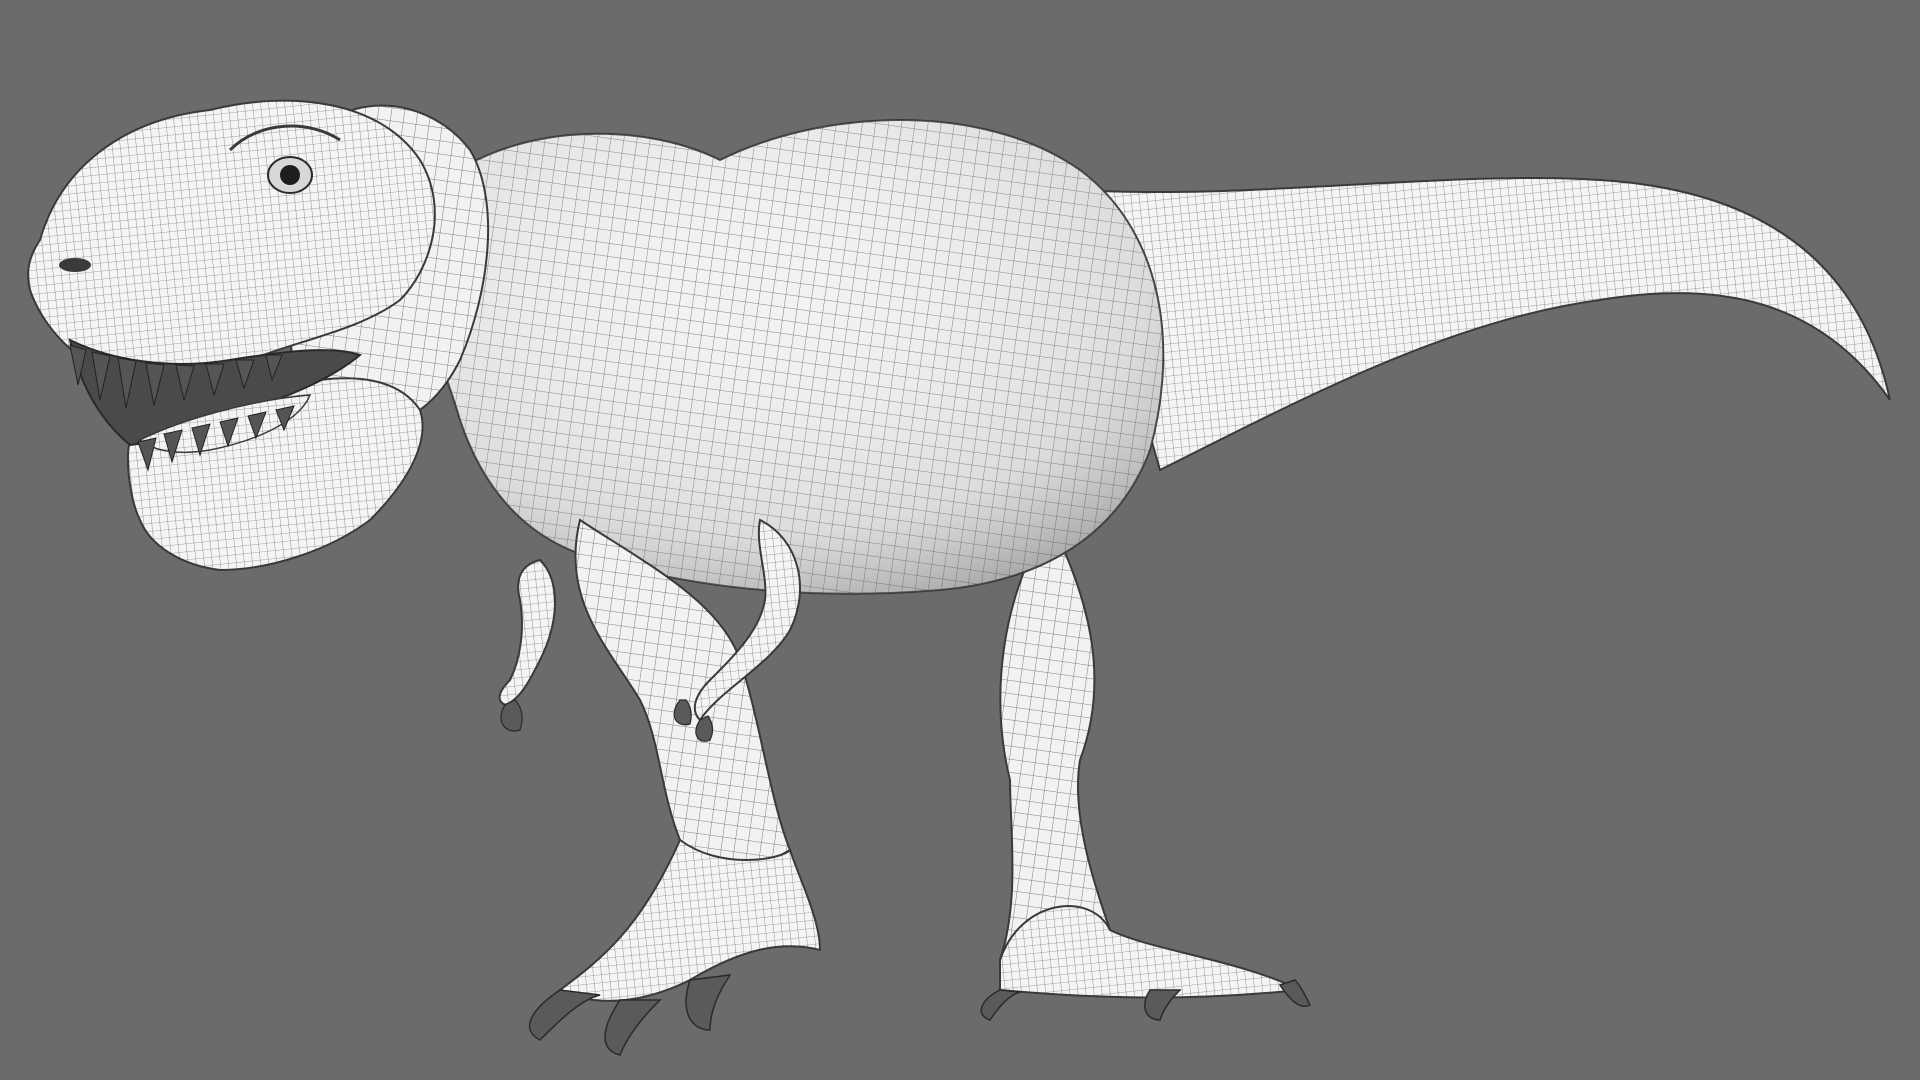 This screenshot has height=1080, width=1920. What do you see at coordinates (527, 645) in the screenshot?
I see `arm-far` at bounding box center [527, 645].